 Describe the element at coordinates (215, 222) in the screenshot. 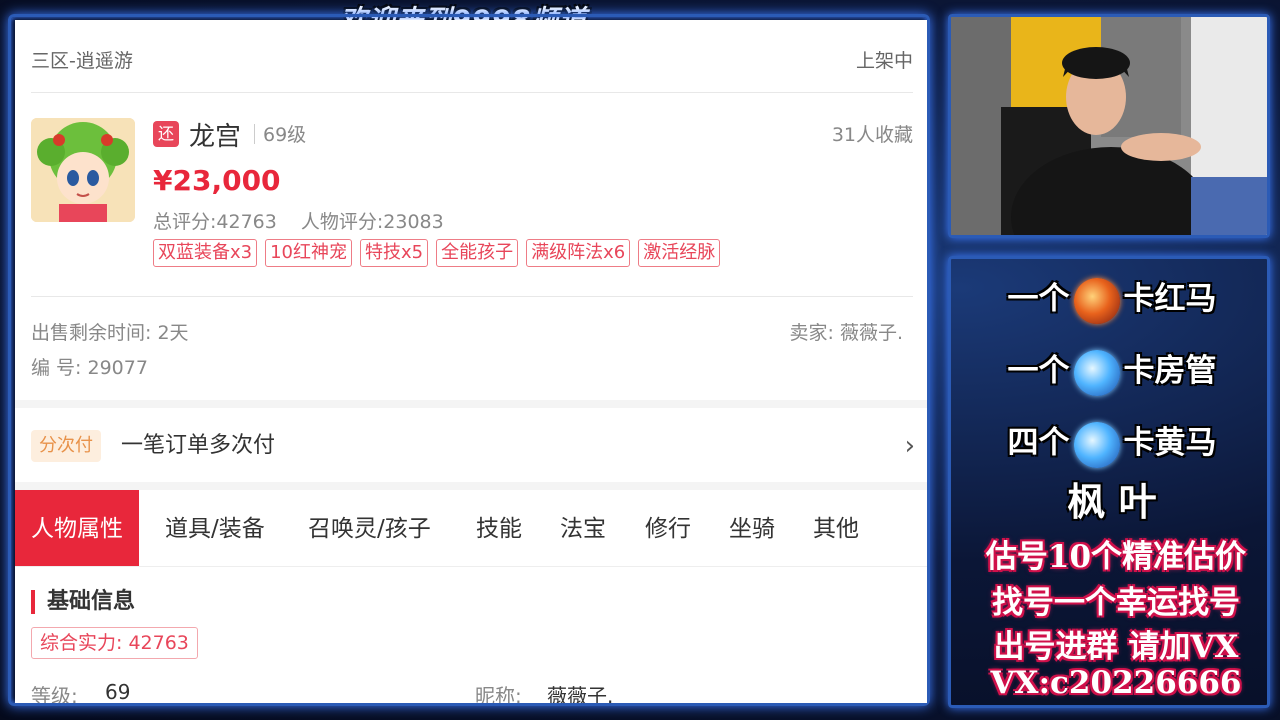

I see `total-score: 总评分:42763` at that location.